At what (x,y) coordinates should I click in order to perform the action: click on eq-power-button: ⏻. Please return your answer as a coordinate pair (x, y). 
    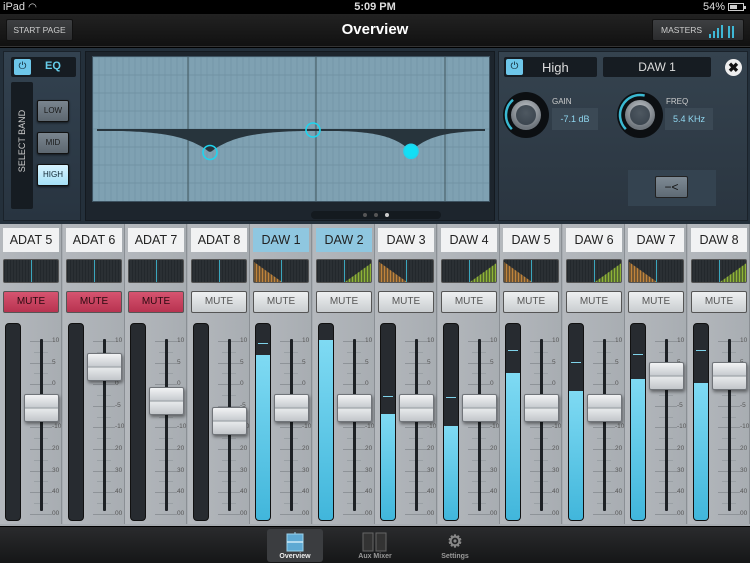
    Looking at the image, I should click on (22, 67).